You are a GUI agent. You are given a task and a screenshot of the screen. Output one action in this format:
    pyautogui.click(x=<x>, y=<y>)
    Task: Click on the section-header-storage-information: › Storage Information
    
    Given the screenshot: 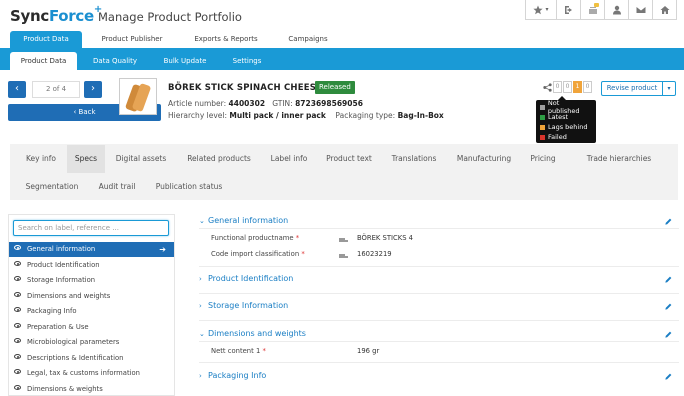 What is the action you would take?
    pyautogui.click(x=243, y=305)
    